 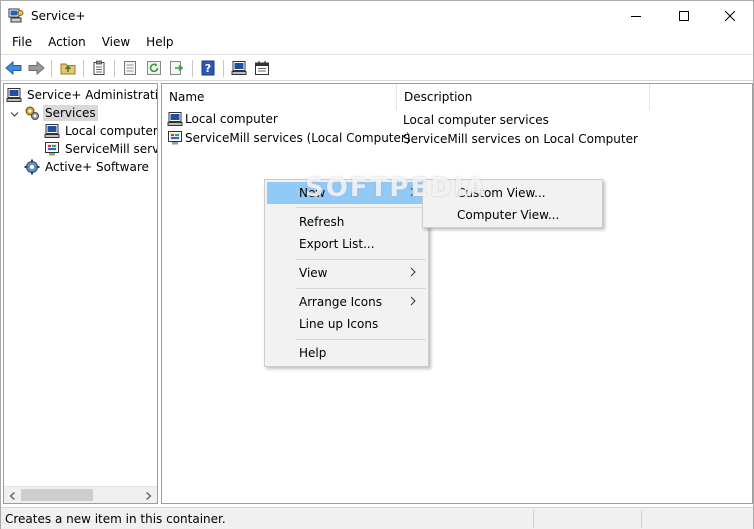 I want to click on menu-help: Help, so click(x=159, y=42).